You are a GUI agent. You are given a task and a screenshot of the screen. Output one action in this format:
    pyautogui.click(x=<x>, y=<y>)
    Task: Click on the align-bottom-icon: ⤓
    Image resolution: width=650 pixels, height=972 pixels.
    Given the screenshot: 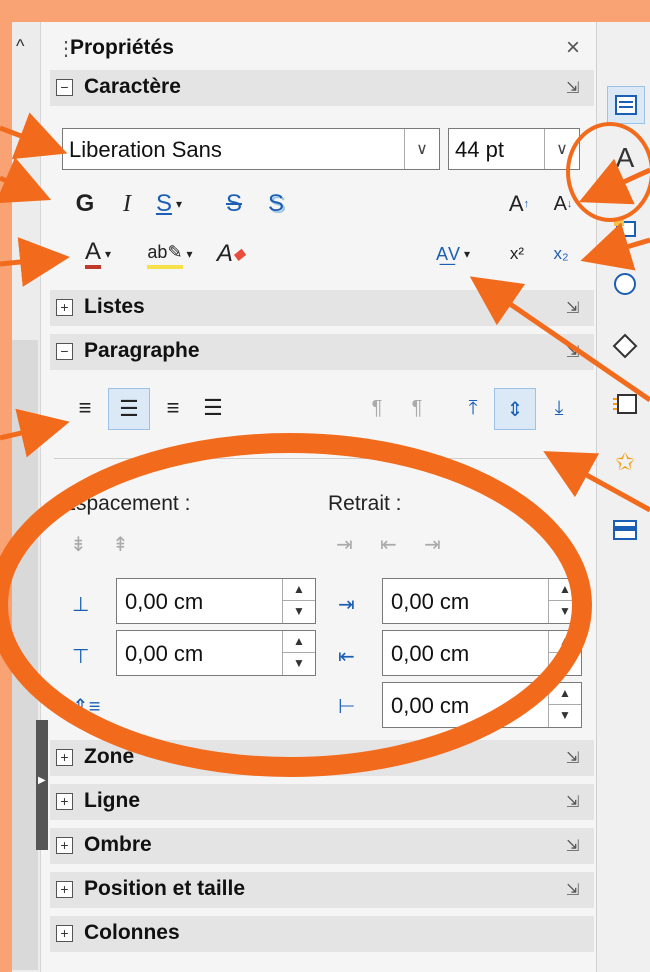 What is the action you would take?
    pyautogui.click(x=559, y=408)
    